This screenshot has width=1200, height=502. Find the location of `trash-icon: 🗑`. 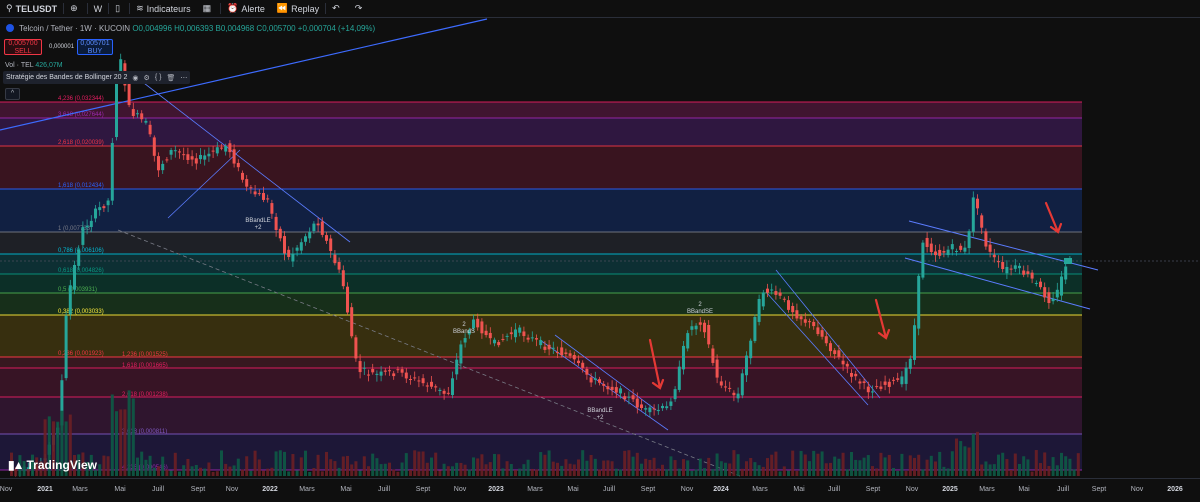

trash-icon: 🗑 is located at coordinates (170, 78).